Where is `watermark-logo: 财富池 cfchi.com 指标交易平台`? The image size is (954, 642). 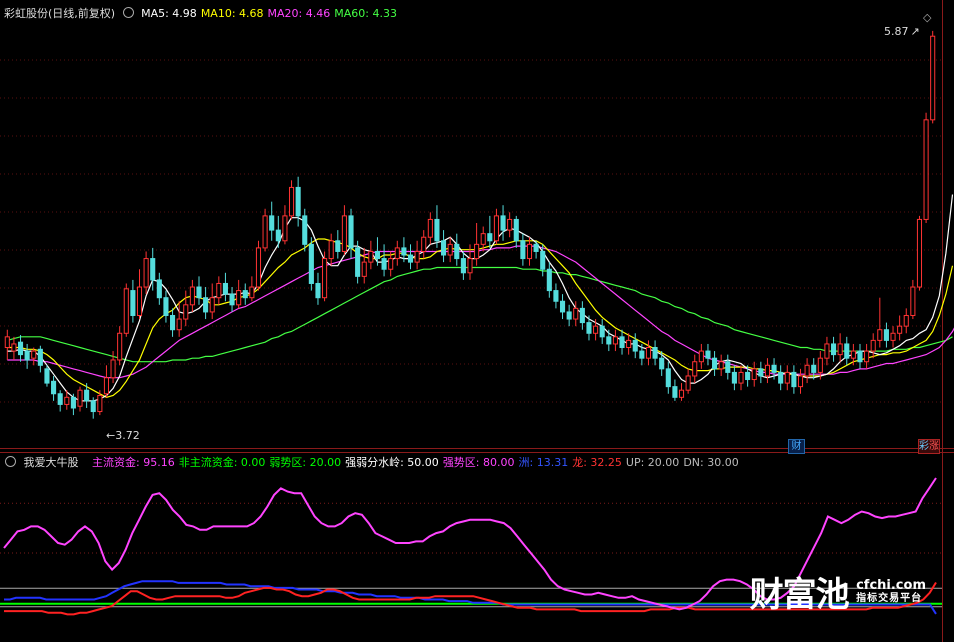 watermark-logo: 财富池 cfchi.com 指标交易平台 is located at coordinates (838, 591).